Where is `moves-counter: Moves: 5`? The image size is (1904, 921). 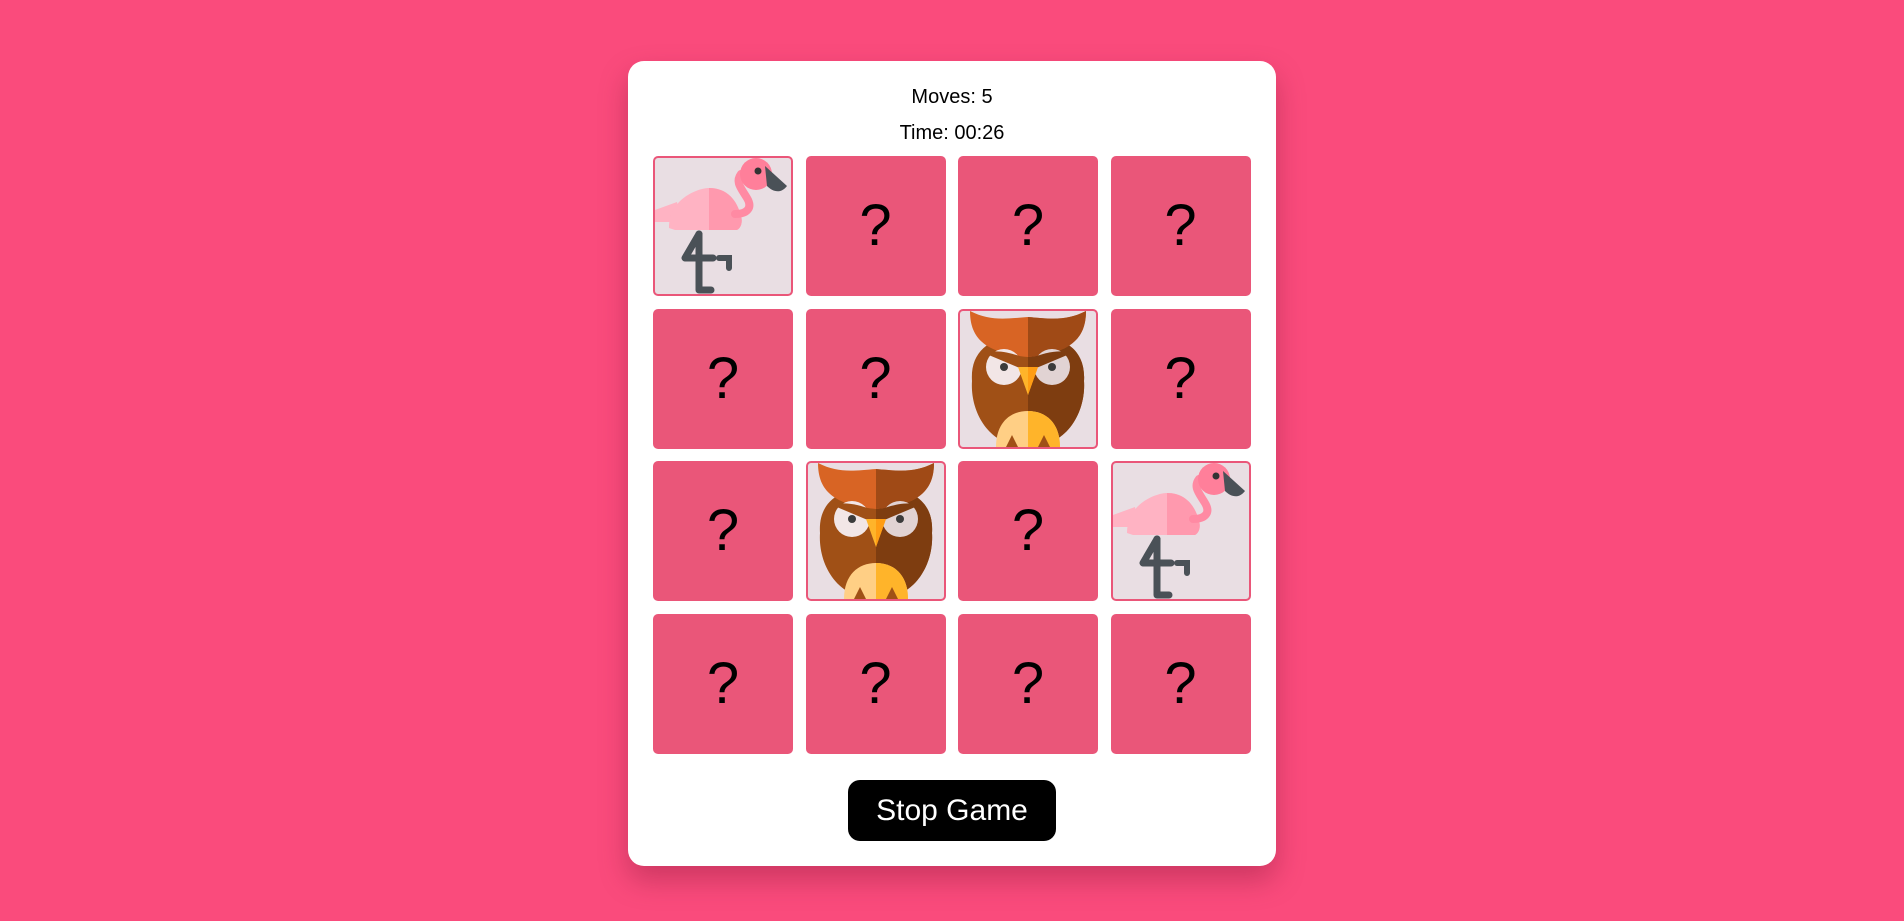 moves-counter: Moves: 5 is located at coordinates (952, 97).